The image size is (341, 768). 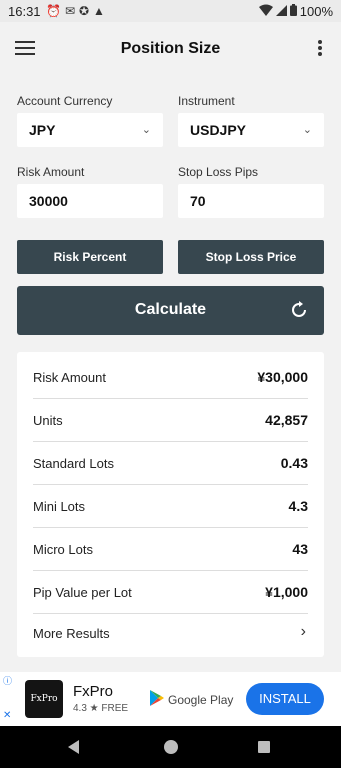 What do you see at coordinates (71, 633) in the screenshot?
I see `more-results-label: More Results` at bounding box center [71, 633].